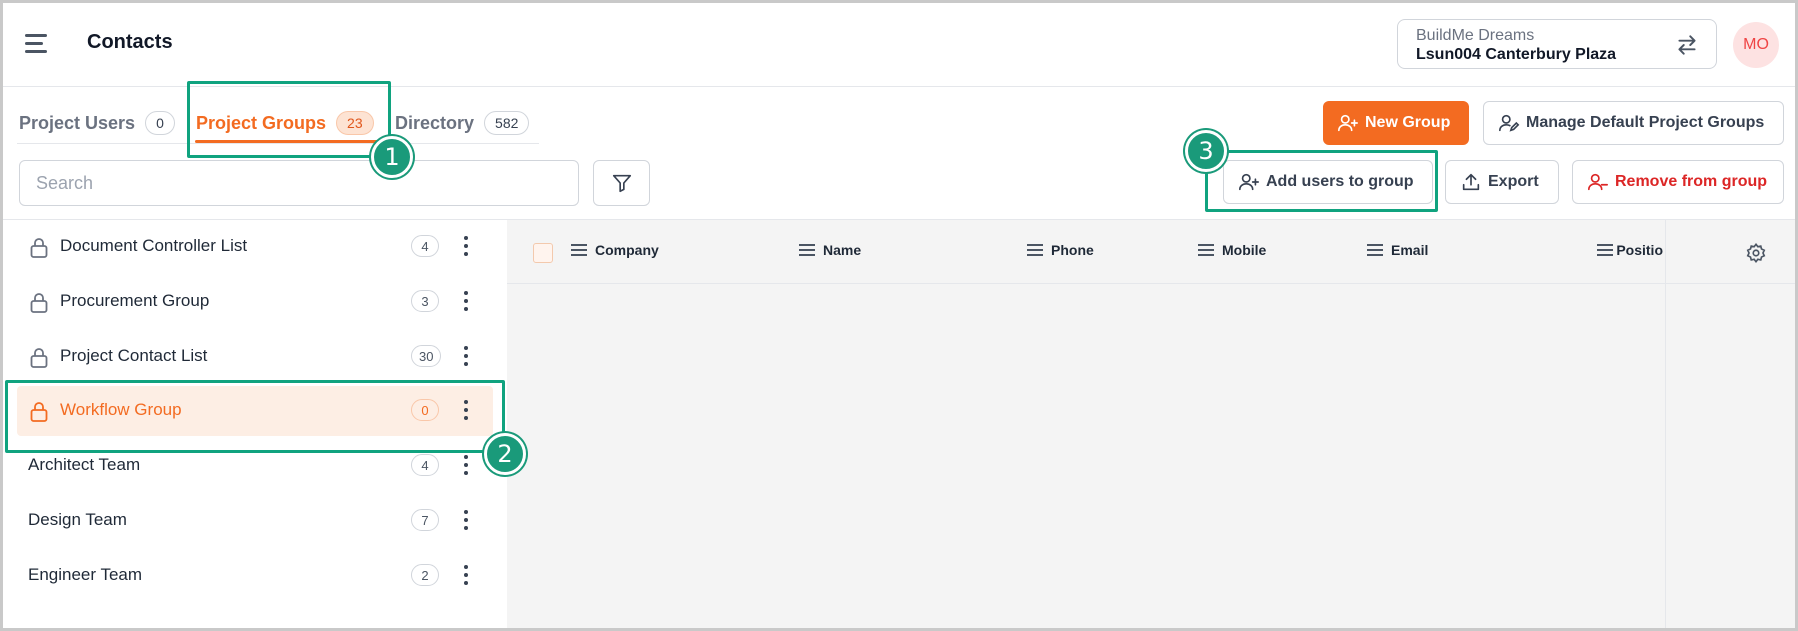 This screenshot has width=1798, height=631. What do you see at coordinates (426, 356) in the screenshot?
I see `member-count-badge: 30` at bounding box center [426, 356].